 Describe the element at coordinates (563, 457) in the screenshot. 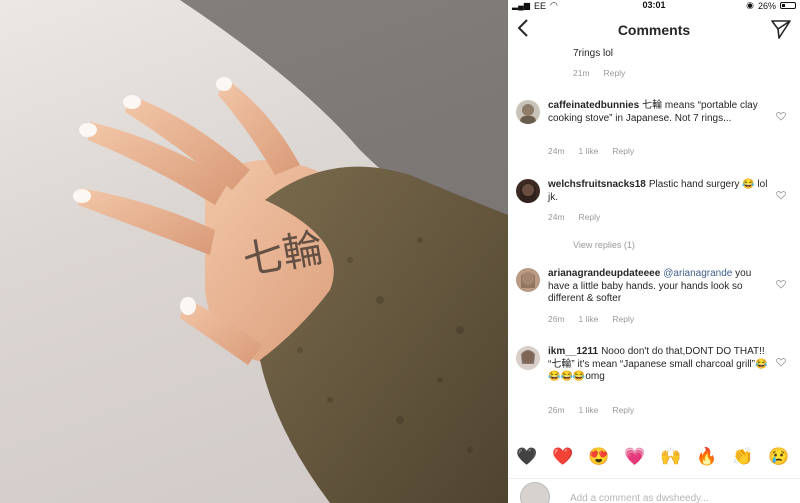

I see `red-heart-emoji: ❤️` at that location.